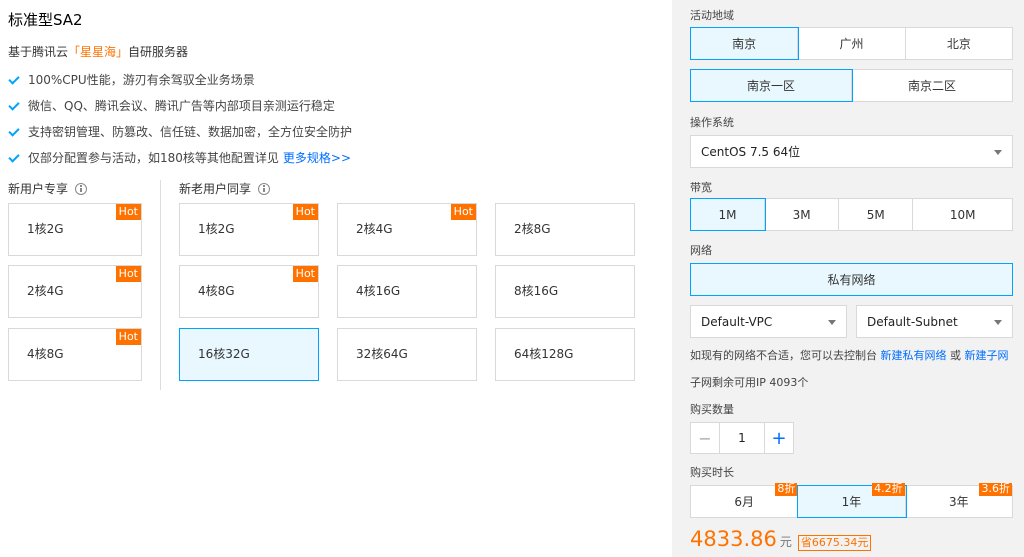 The image size is (1024, 557). What do you see at coordinates (737, 321) in the screenshot?
I see `vpc-select-value: Default-VPC` at bounding box center [737, 321].